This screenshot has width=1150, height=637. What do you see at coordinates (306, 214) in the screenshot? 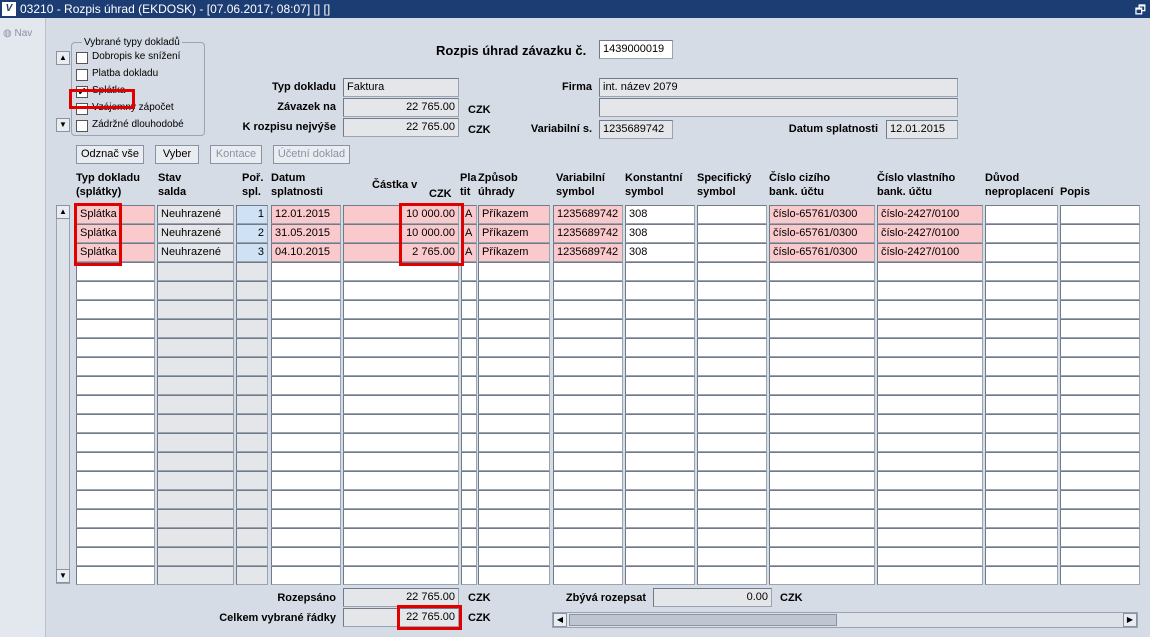
I see `cell-datum: 12.01.2015` at bounding box center [306, 214].